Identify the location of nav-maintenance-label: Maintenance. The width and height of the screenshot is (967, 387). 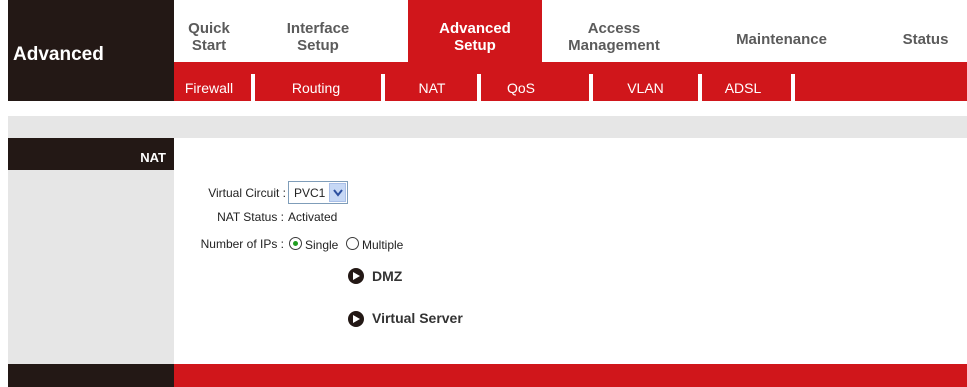
(781, 39).